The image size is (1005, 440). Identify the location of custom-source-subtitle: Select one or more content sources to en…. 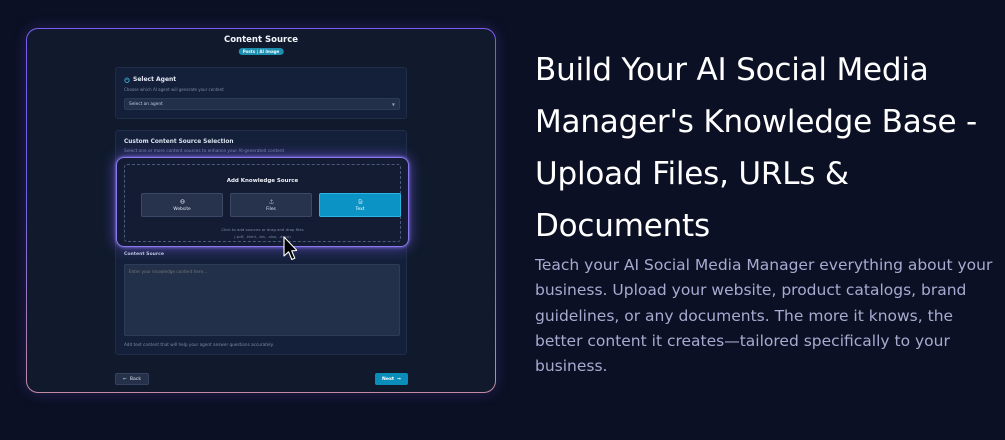
(204, 151).